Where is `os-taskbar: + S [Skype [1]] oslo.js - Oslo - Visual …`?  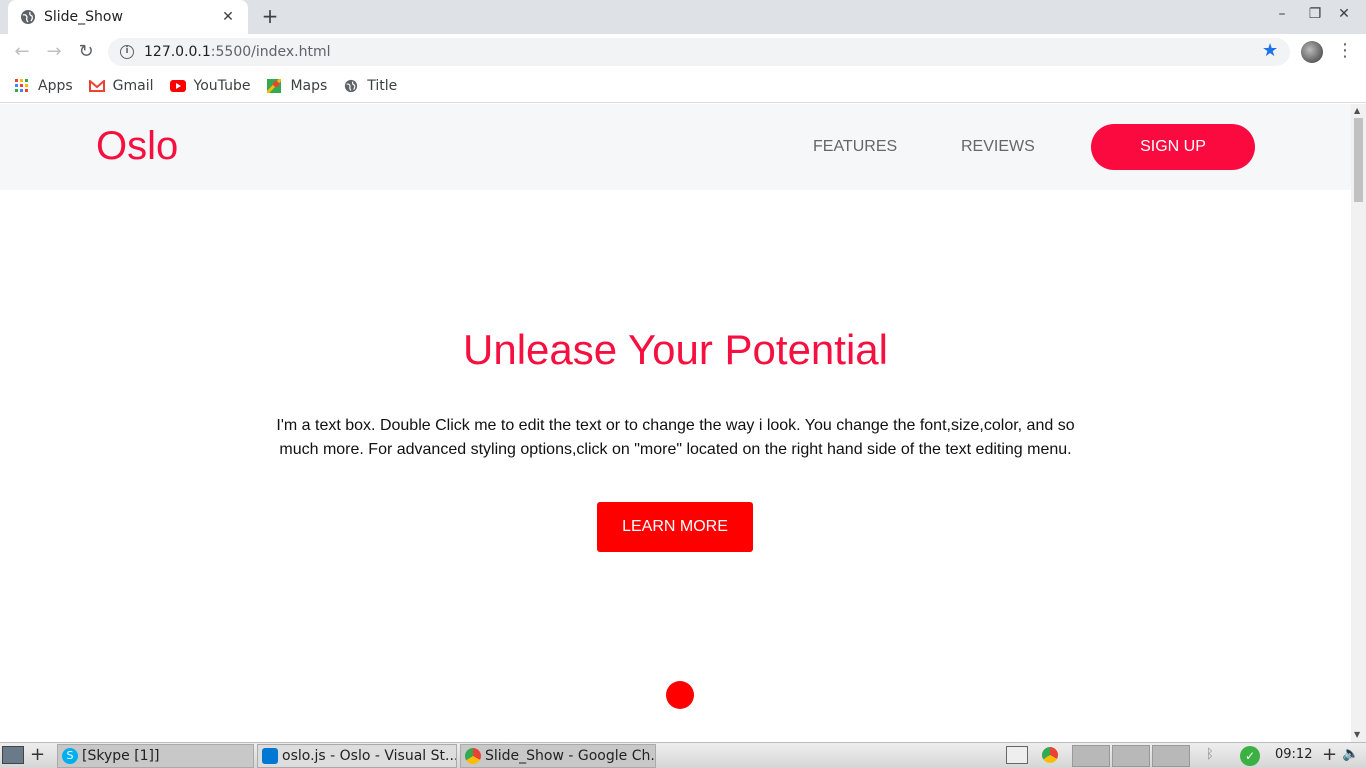
os-taskbar: + S [Skype [1]] oslo.js - Oslo - Visual … is located at coordinates (683, 755).